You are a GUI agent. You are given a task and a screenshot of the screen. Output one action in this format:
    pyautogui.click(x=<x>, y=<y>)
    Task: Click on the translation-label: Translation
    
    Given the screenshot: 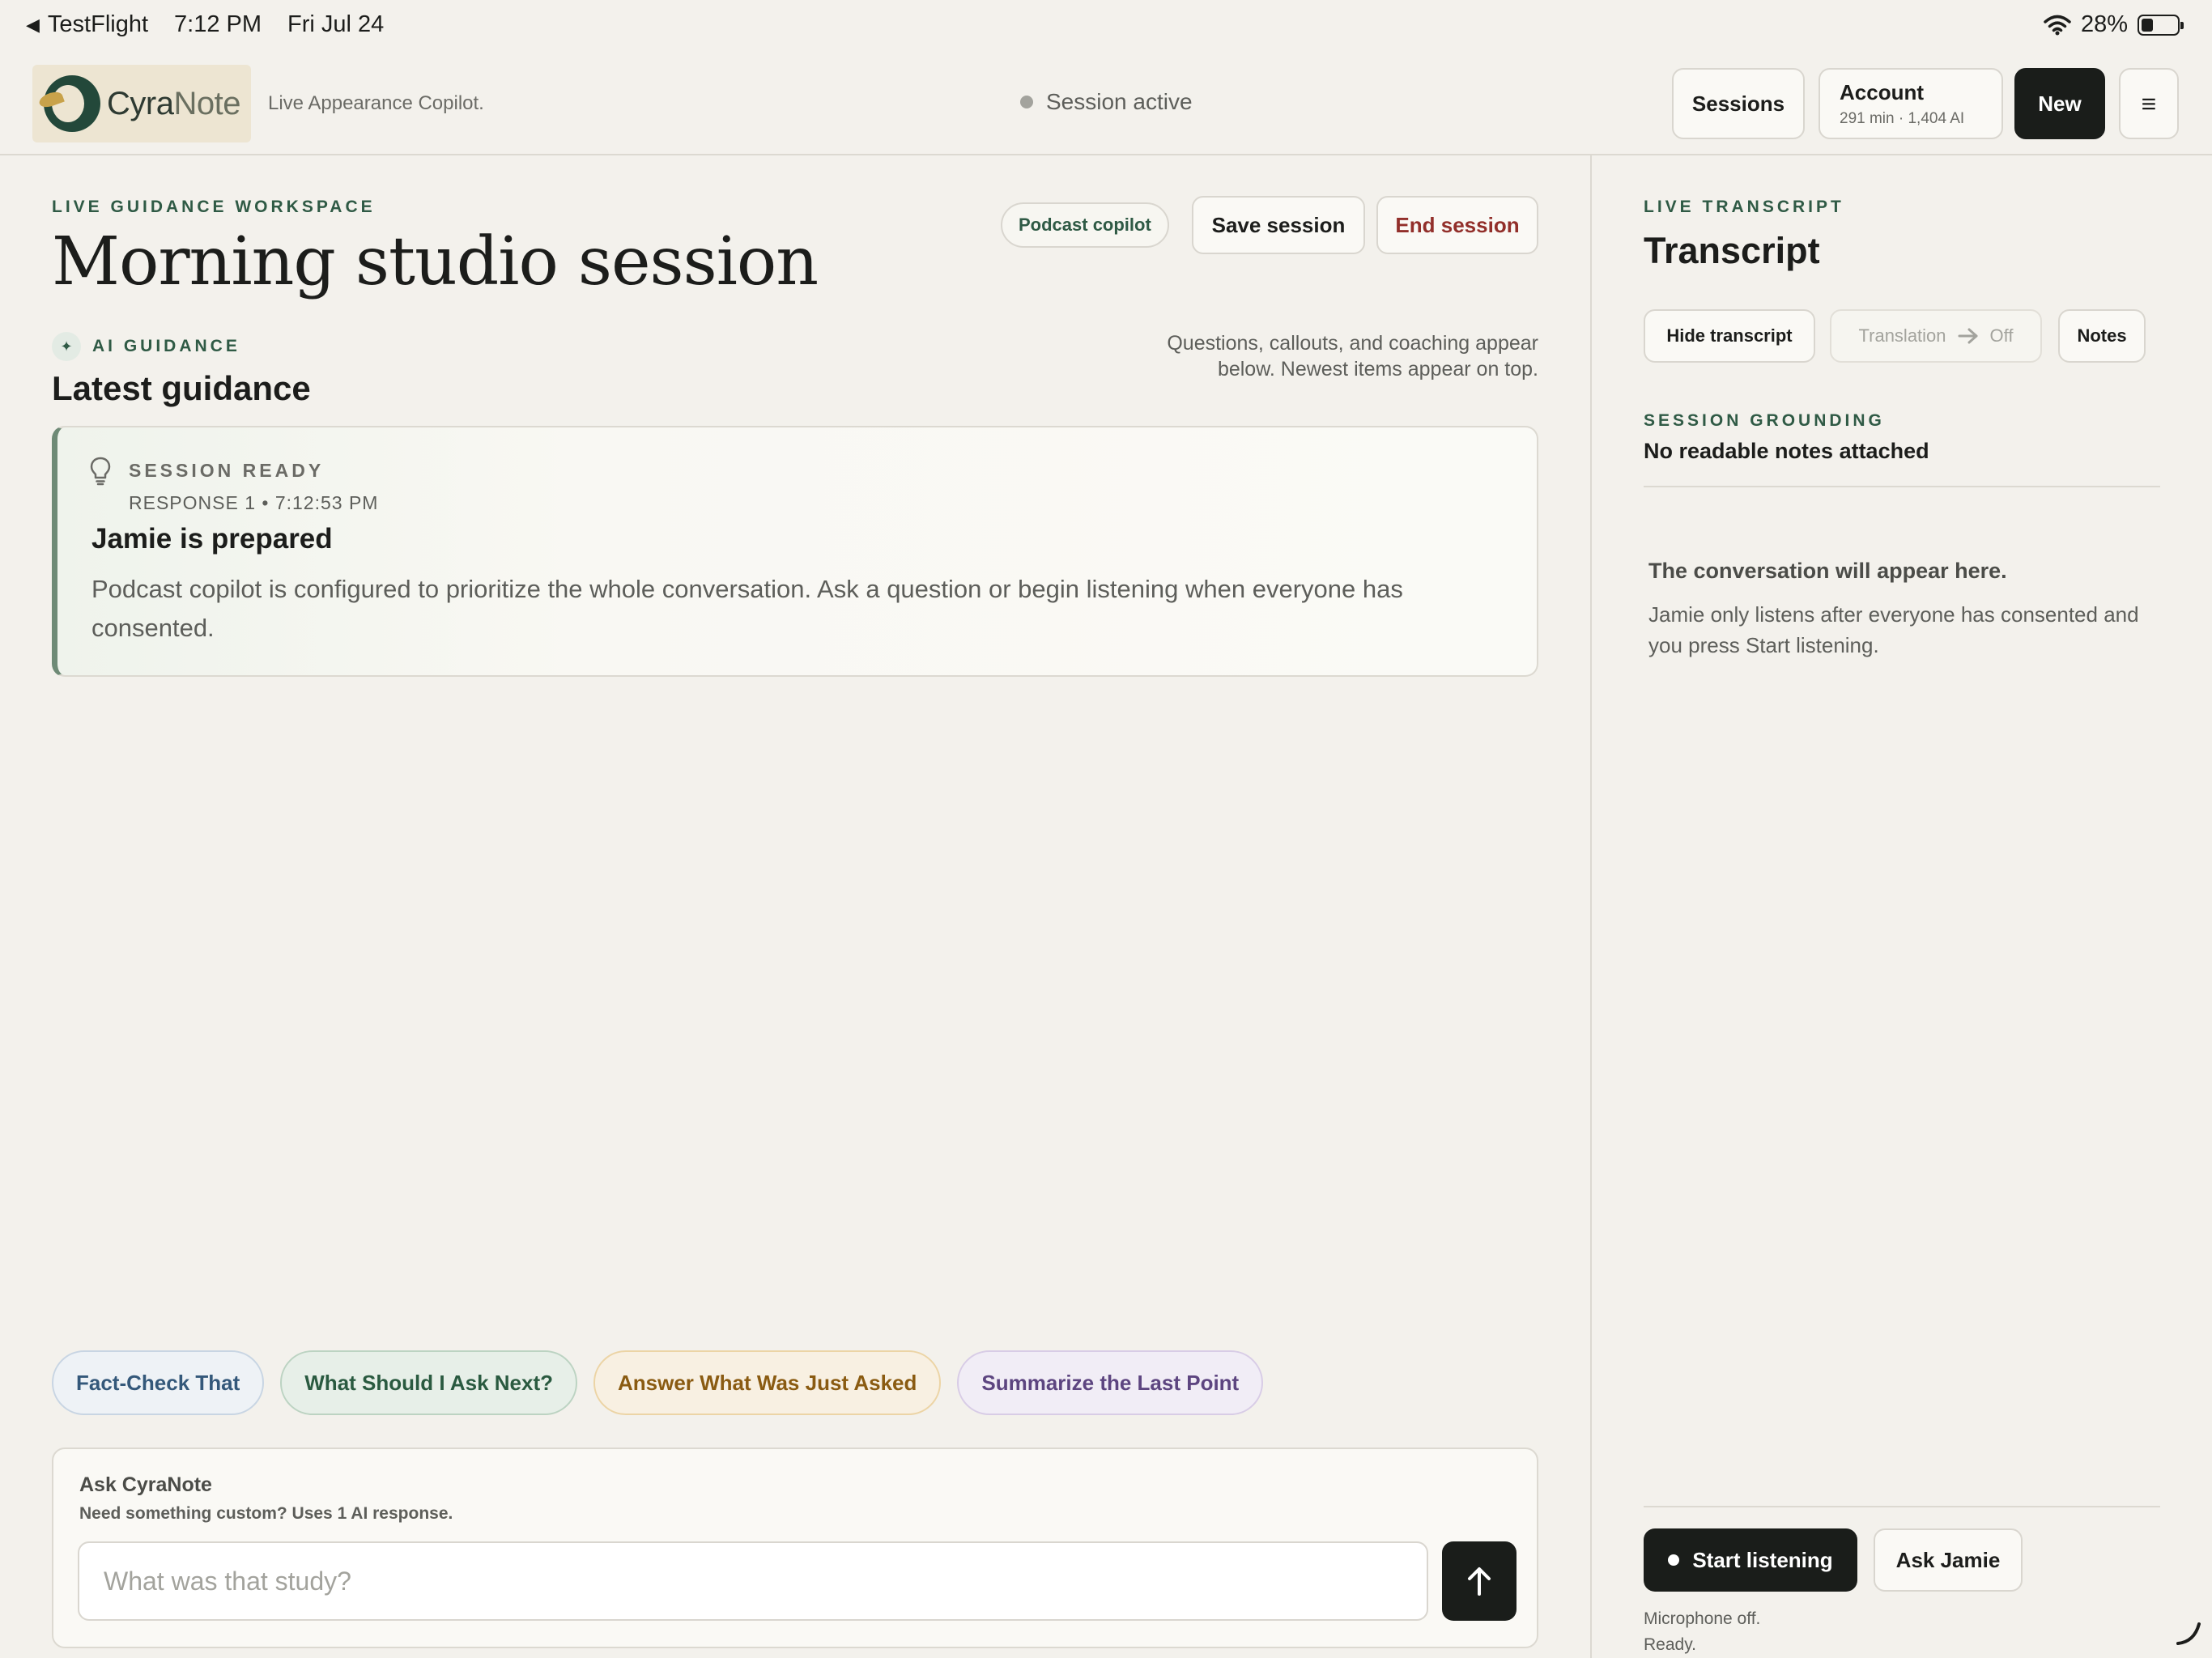 What is the action you would take?
    pyautogui.click(x=1902, y=335)
    